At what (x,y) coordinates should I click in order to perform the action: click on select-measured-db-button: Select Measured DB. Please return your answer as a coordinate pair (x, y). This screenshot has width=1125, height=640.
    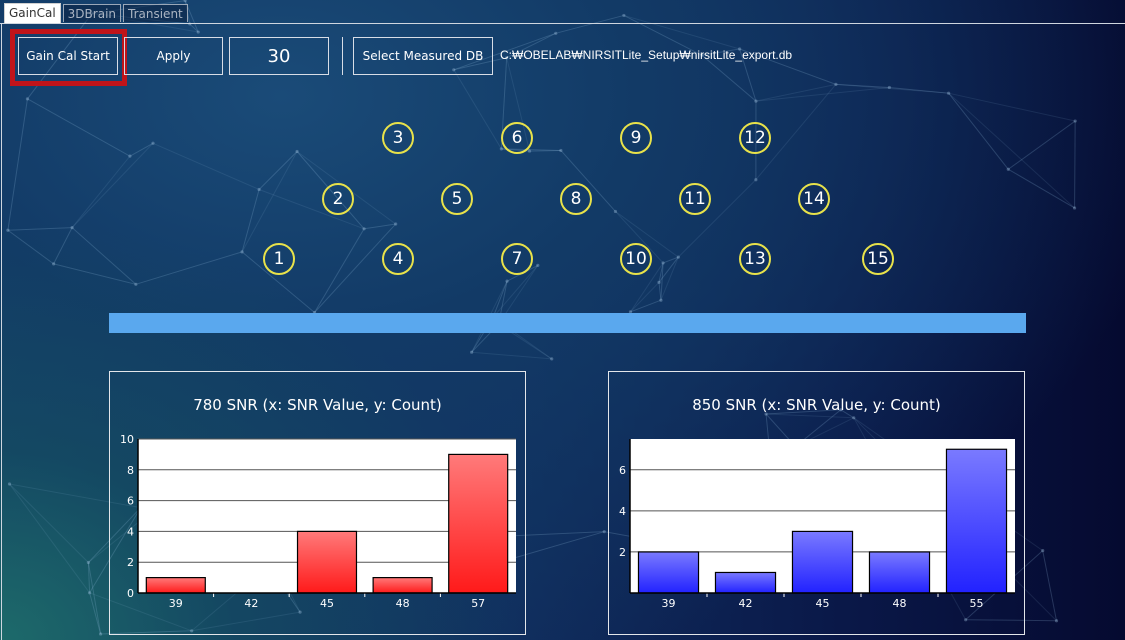
    Looking at the image, I should click on (423, 56).